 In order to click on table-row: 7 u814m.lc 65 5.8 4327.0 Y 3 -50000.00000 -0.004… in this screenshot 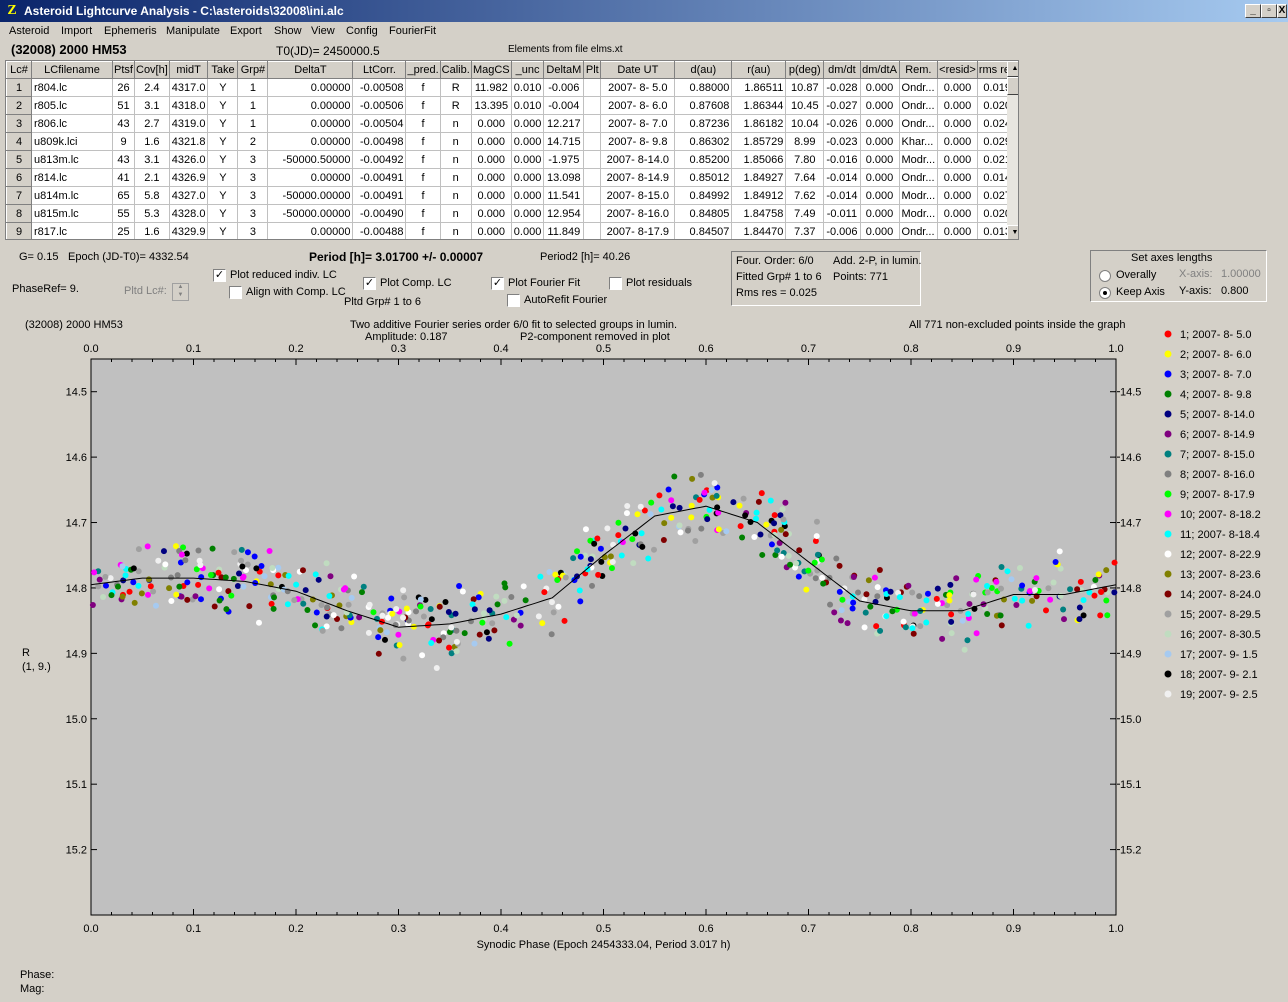, I will do `click(512, 195)`.